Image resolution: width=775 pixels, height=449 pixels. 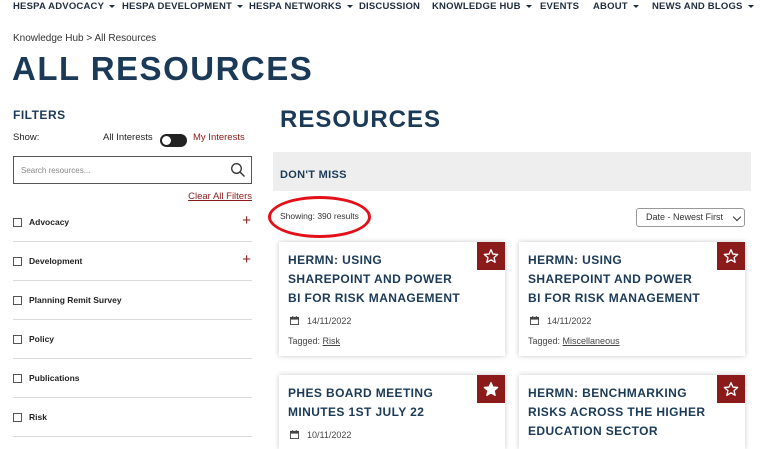 I want to click on filter-label: Development, so click(x=56, y=261).